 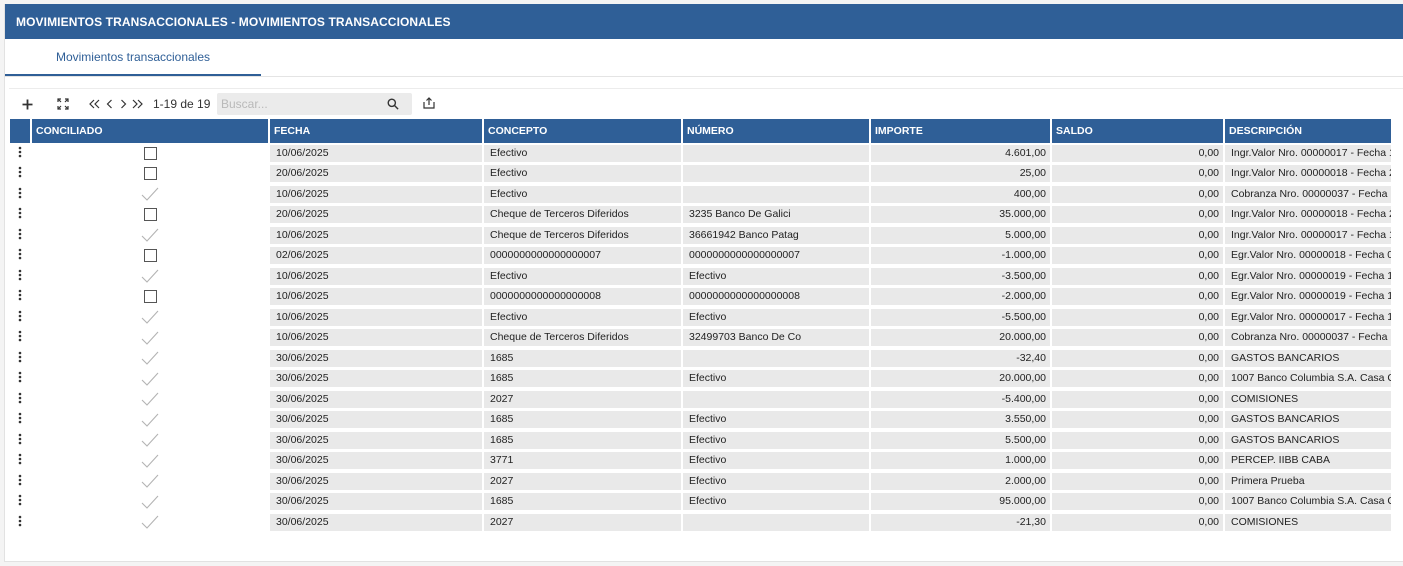 What do you see at coordinates (961, 502) in the screenshot?
I see `importe-cell: 95.000,00` at bounding box center [961, 502].